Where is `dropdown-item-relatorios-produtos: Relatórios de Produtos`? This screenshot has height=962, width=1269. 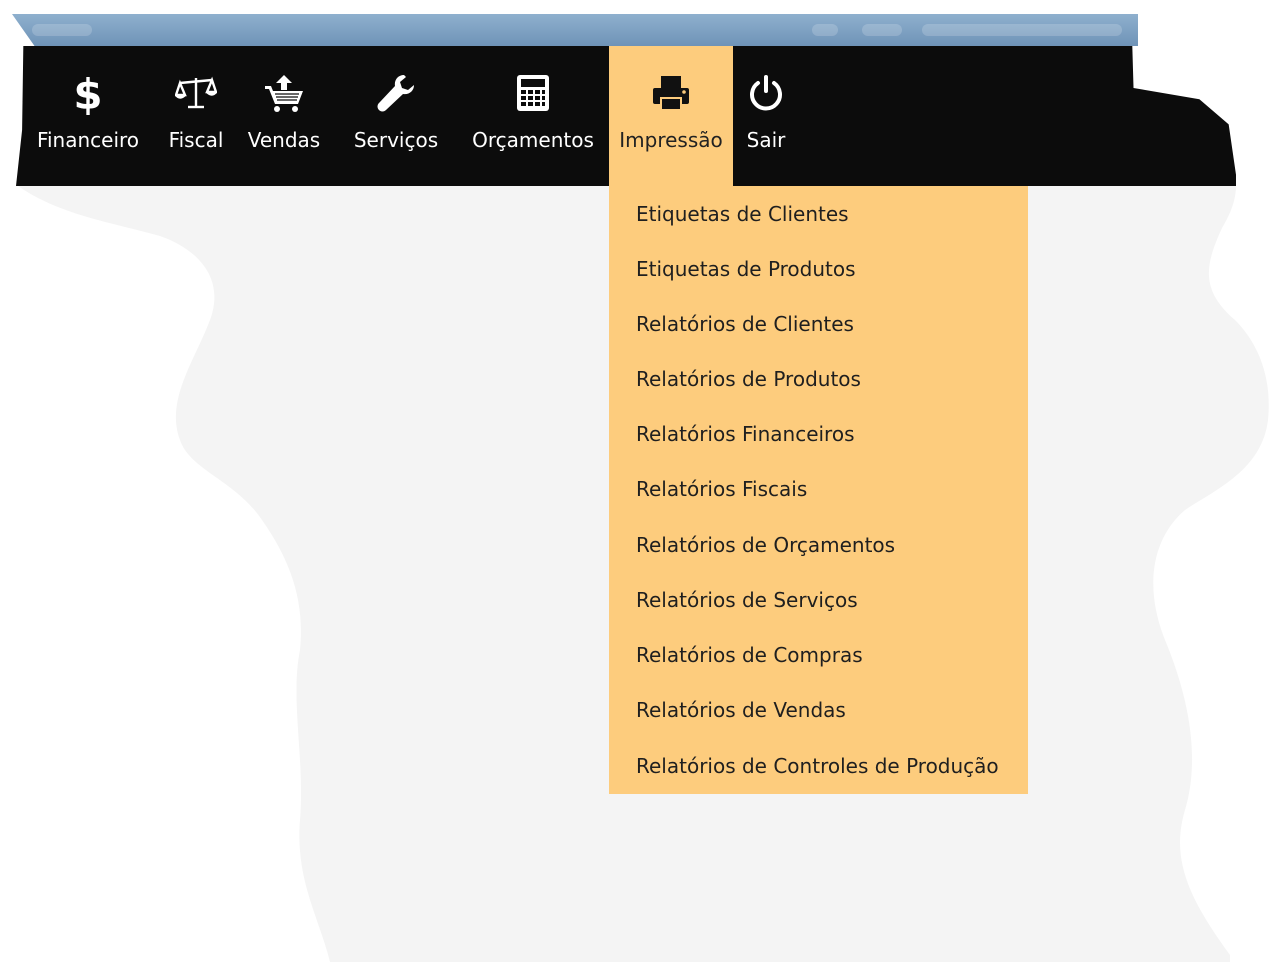 dropdown-item-relatorios-produtos: Relatórios de Produtos is located at coordinates (748, 379).